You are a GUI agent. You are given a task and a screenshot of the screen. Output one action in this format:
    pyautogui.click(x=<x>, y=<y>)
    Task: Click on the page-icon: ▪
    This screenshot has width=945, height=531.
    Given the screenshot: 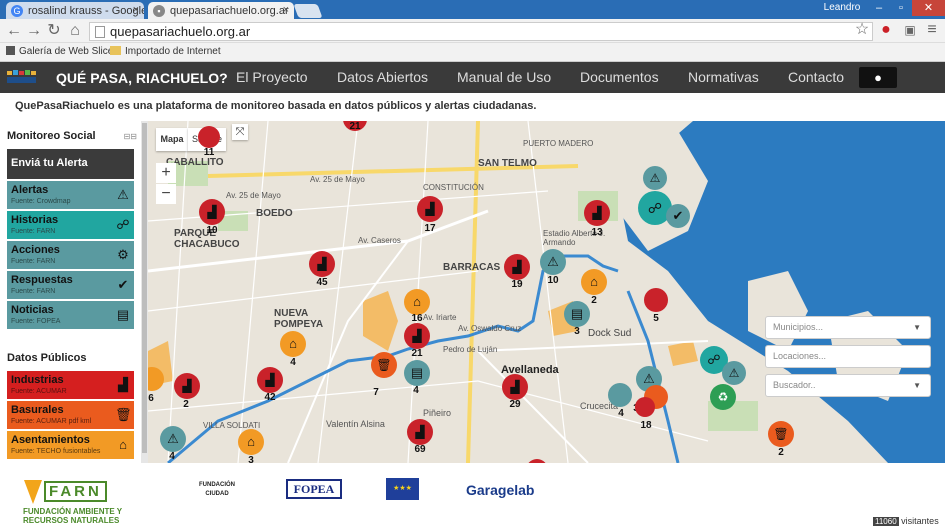 What is the action you would take?
    pyautogui.click(x=159, y=11)
    